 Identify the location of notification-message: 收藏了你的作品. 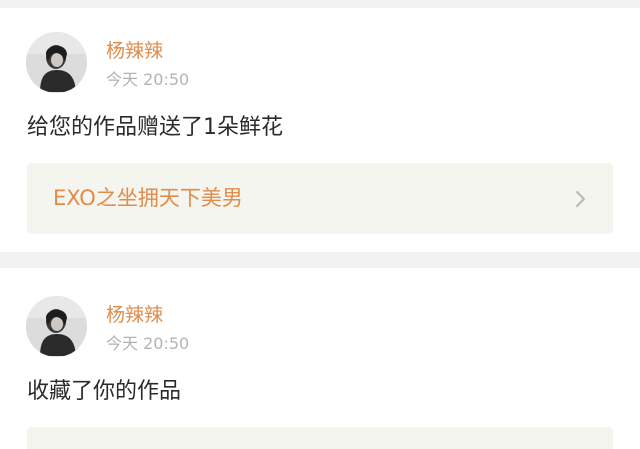
(104, 391).